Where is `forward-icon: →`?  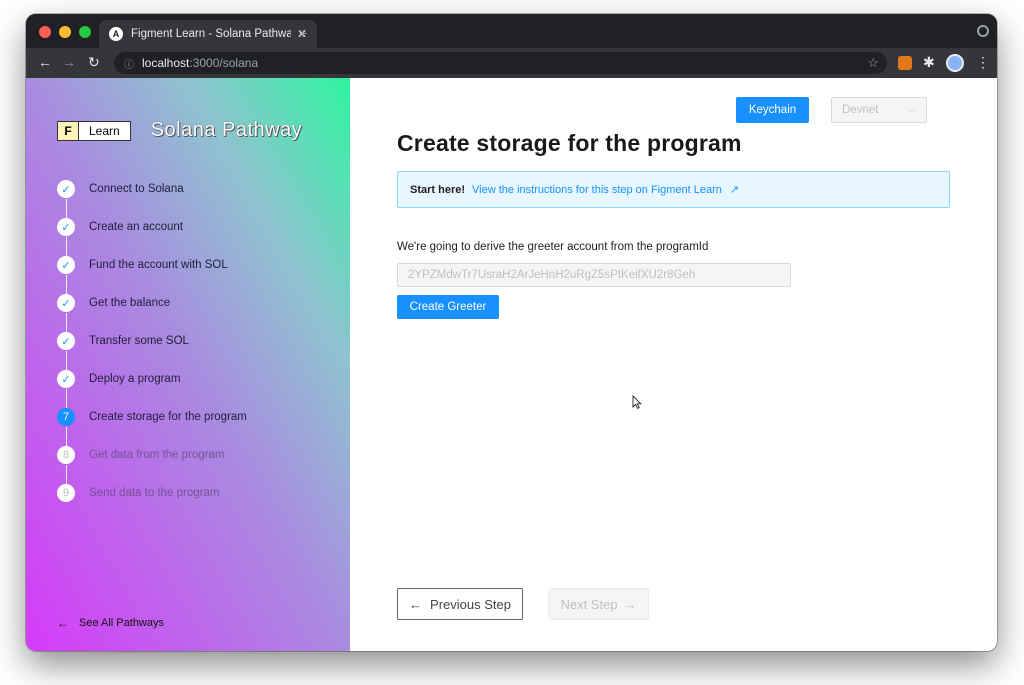 forward-icon: → is located at coordinates (69, 62).